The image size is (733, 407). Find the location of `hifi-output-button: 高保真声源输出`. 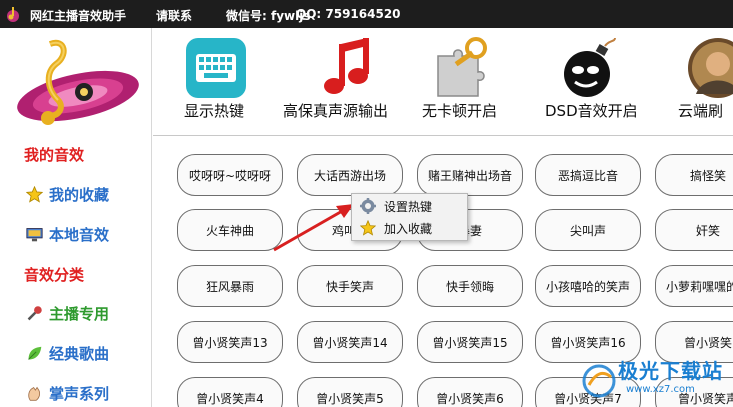

hifi-output-button: 高保真声源输出 is located at coordinates (345, 82).